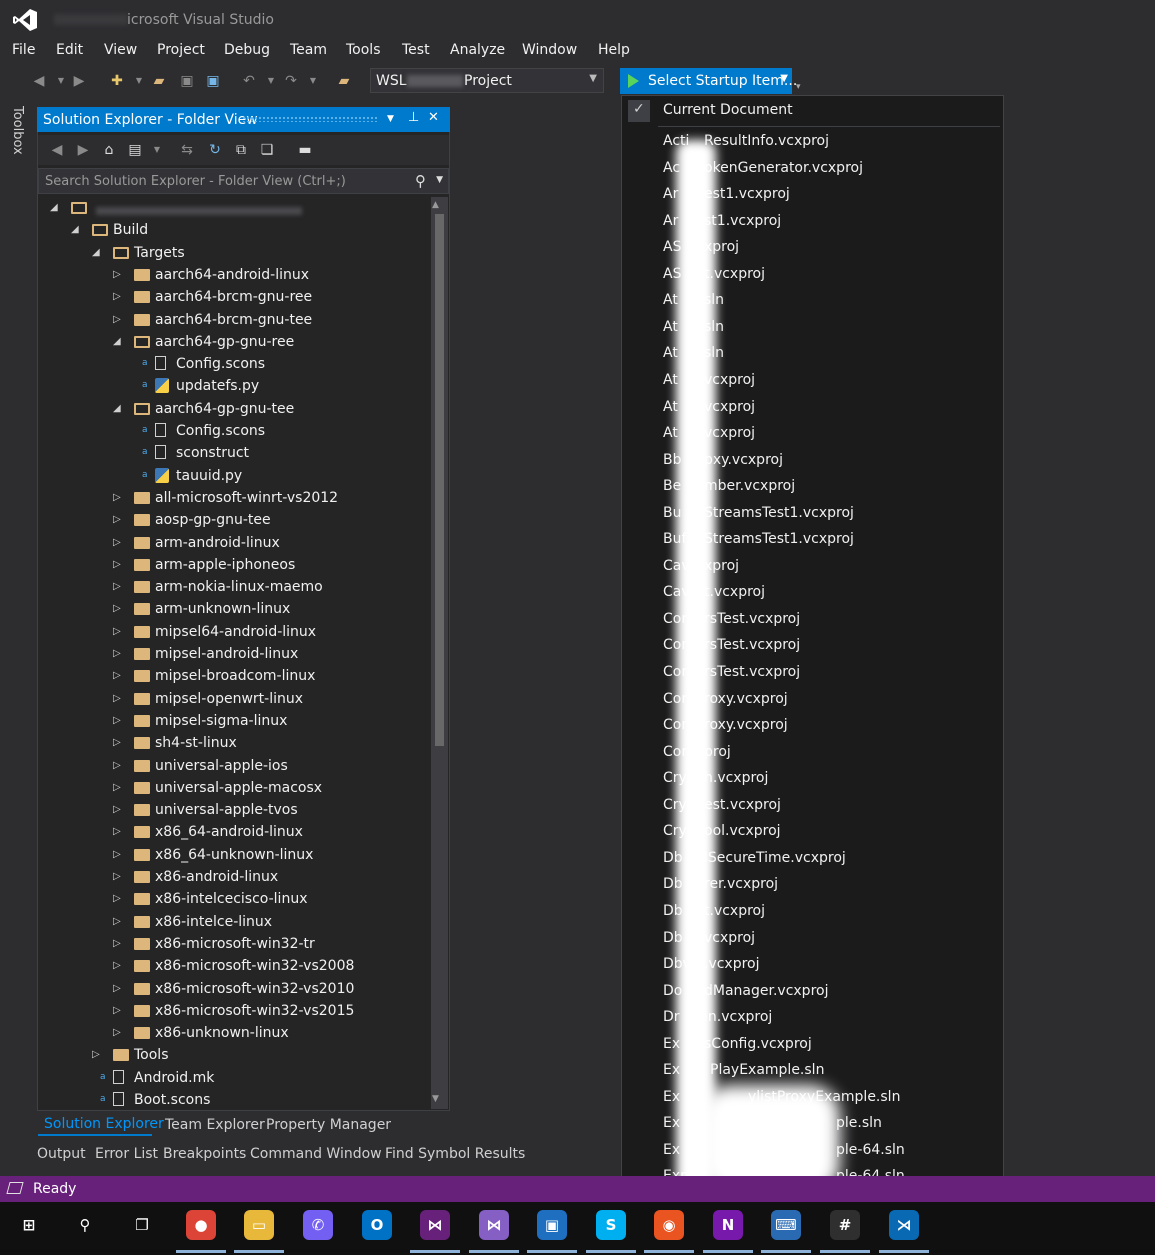 The width and height of the screenshot is (1155, 1255). What do you see at coordinates (233, 1099) in the screenshot?
I see `tree-item: a Boot.scons` at bounding box center [233, 1099].